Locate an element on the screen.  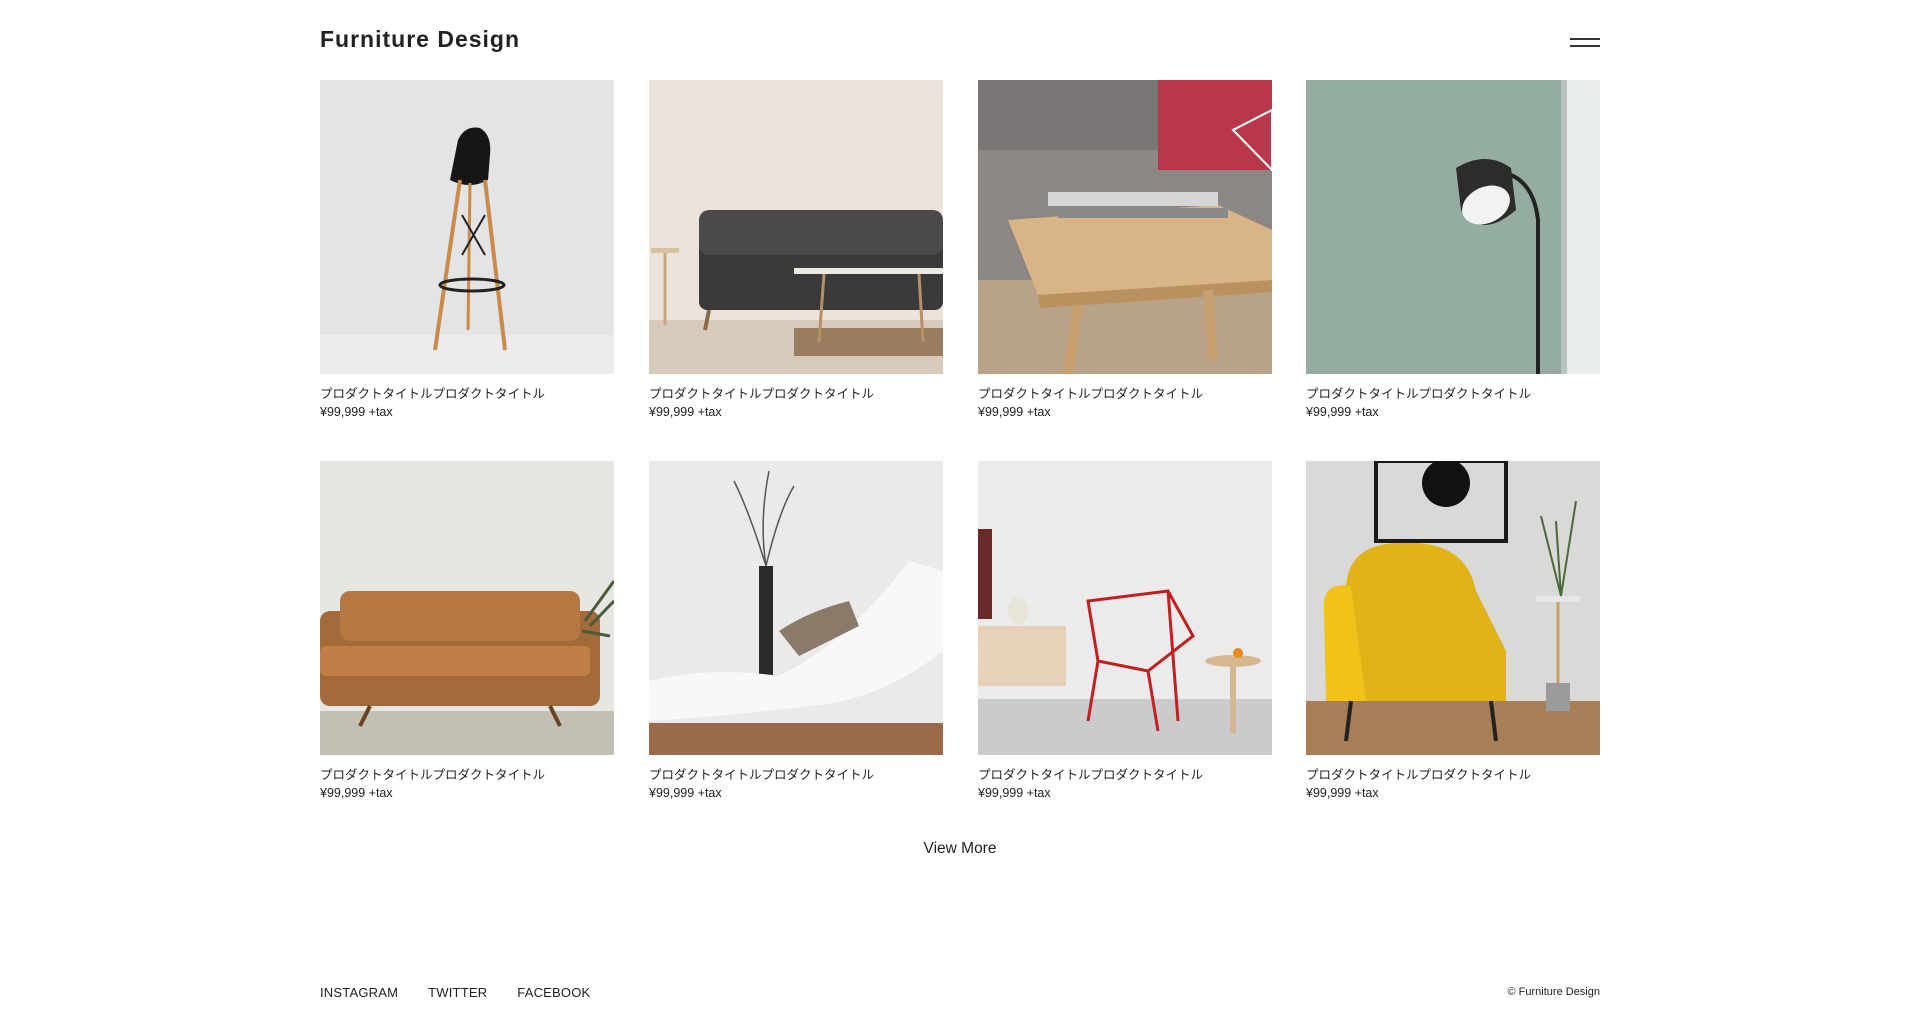
dark-sofa-photo is located at coordinates (796, 227).